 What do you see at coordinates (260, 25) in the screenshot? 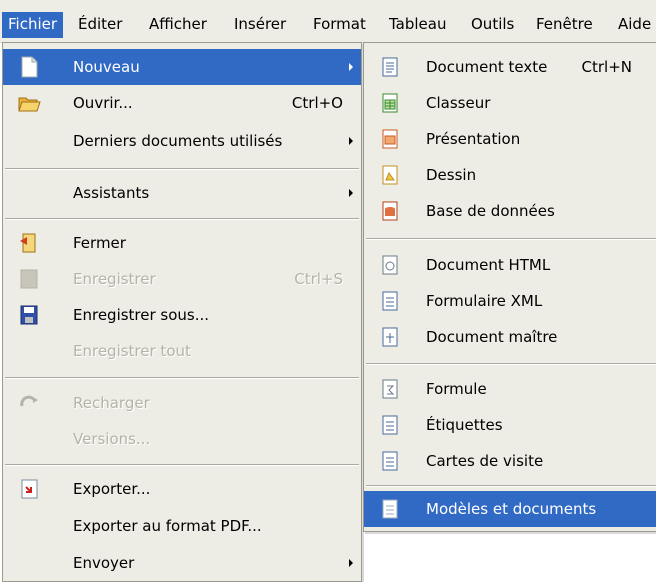
I see `menu-inserer: Insérer` at bounding box center [260, 25].